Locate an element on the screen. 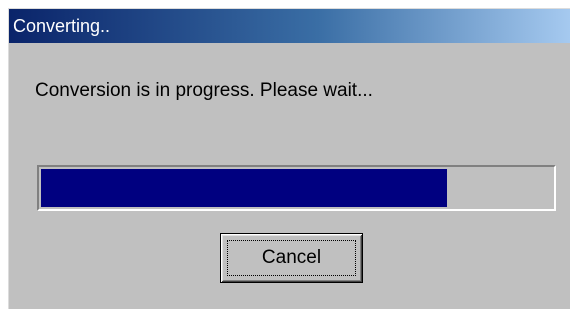  progress-bar is located at coordinates (296, 188).